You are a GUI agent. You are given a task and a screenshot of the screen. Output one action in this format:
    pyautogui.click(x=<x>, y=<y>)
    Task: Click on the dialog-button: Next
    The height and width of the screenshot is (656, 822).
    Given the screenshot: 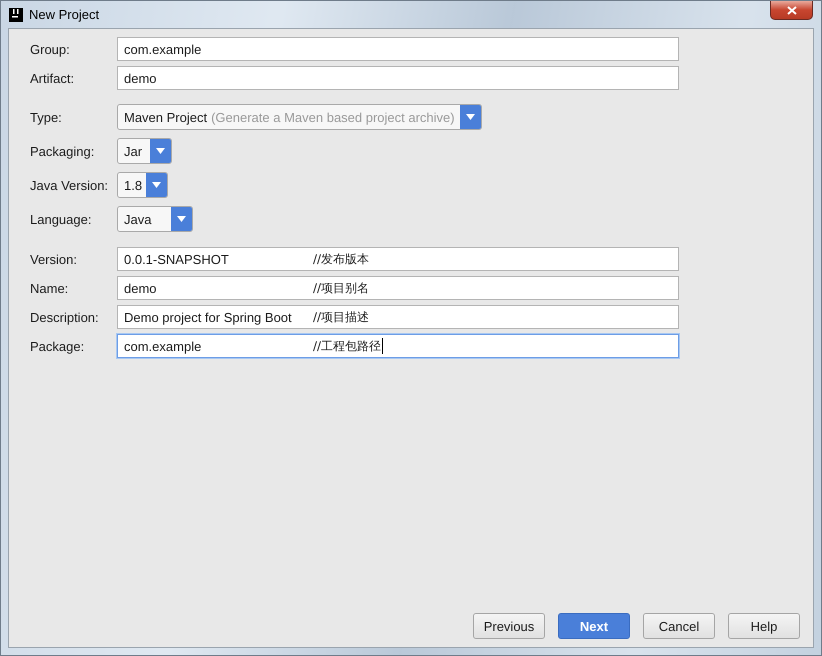 What is the action you would take?
    pyautogui.click(x=594, y=626)
    